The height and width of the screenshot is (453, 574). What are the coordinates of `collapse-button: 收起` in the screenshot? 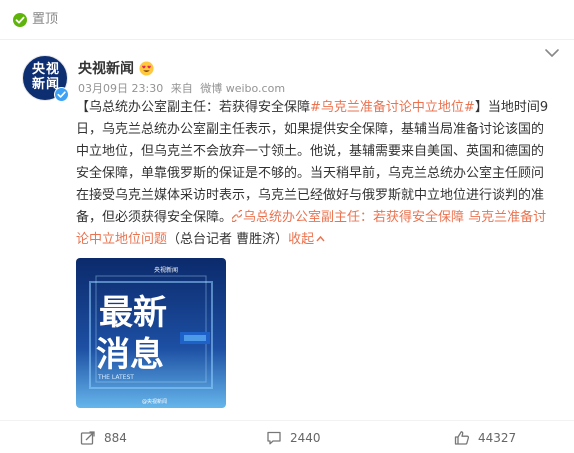 It's located at (306, 239).